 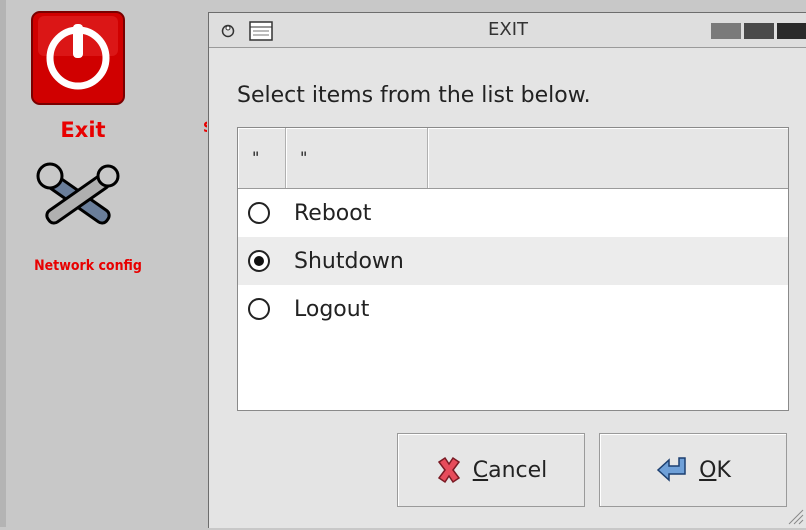 I want to click on ok-button: OK, so click(x=693, y=470).